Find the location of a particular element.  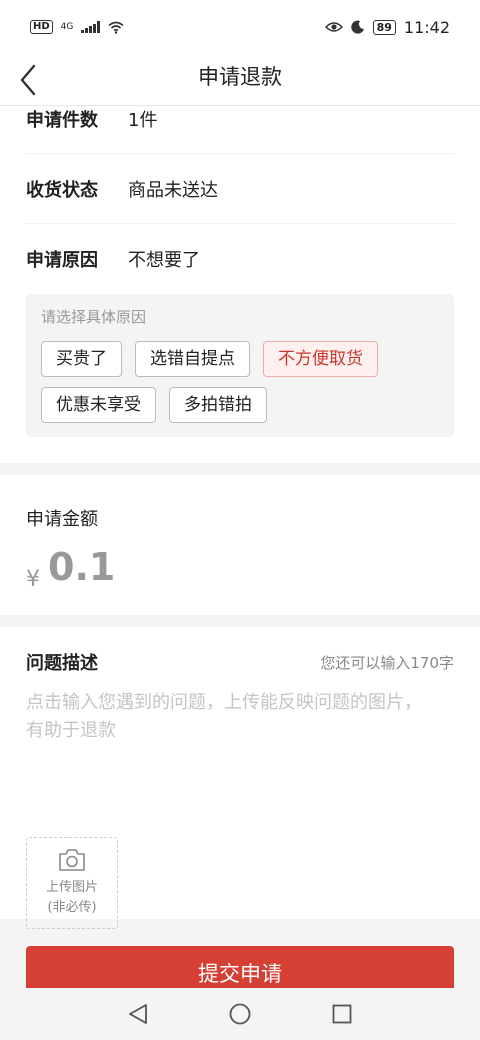

status-bar: HD 4G 89 11:42 is located at coordinates (240, 27).